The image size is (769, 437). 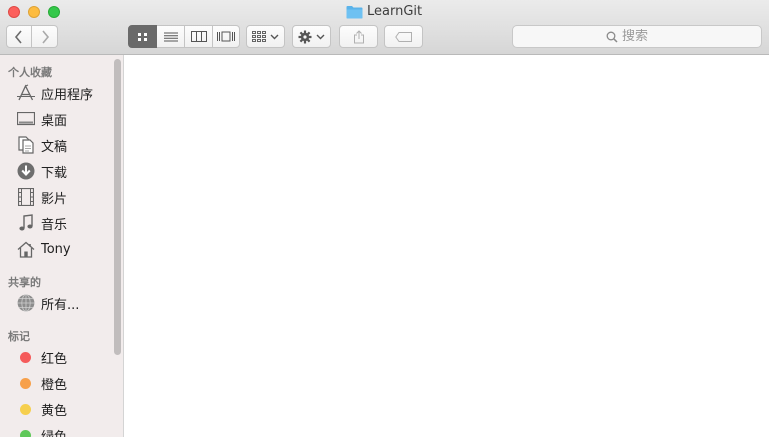 What do you see at coordinates (26, 223) in the screenshot?
I see `music-icon` at bounding box center [26, 223].